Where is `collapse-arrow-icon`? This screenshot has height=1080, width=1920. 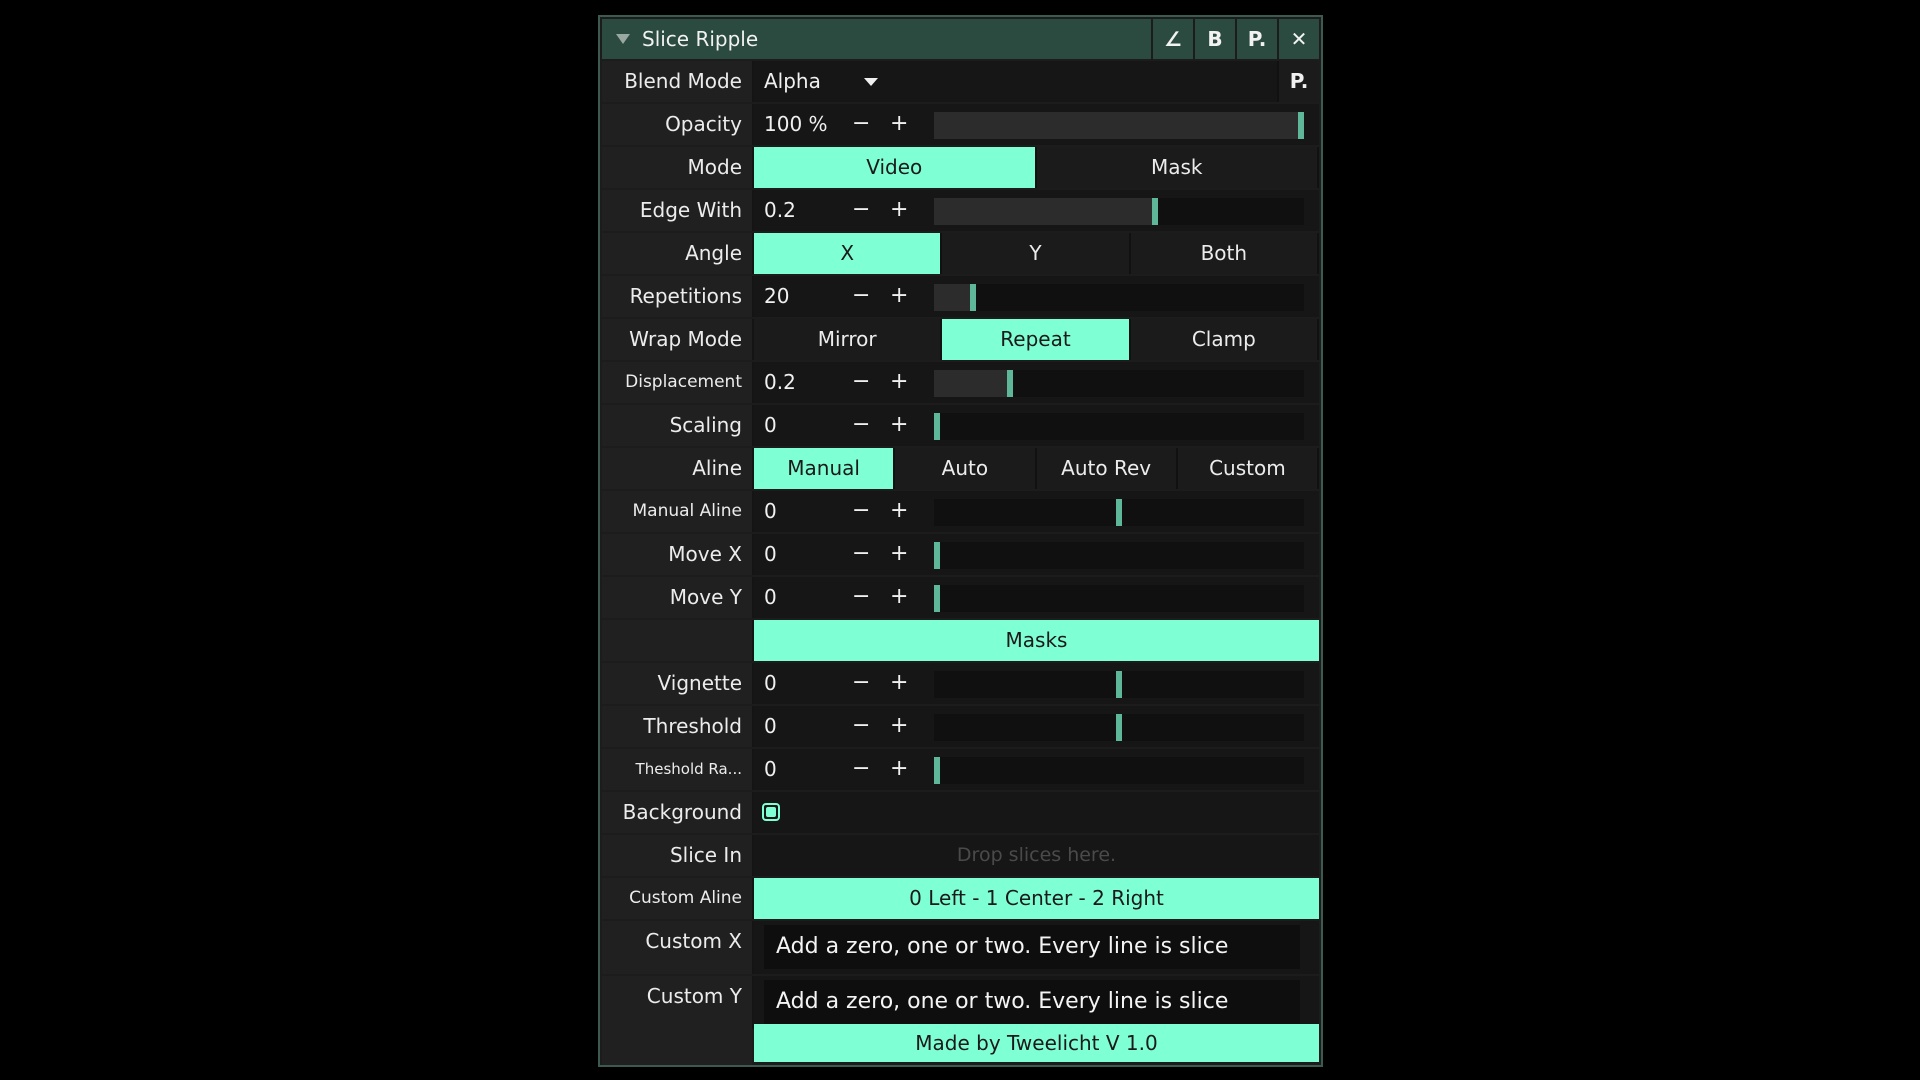
collapse-arrow-icon is located at coordinates (623, 39).